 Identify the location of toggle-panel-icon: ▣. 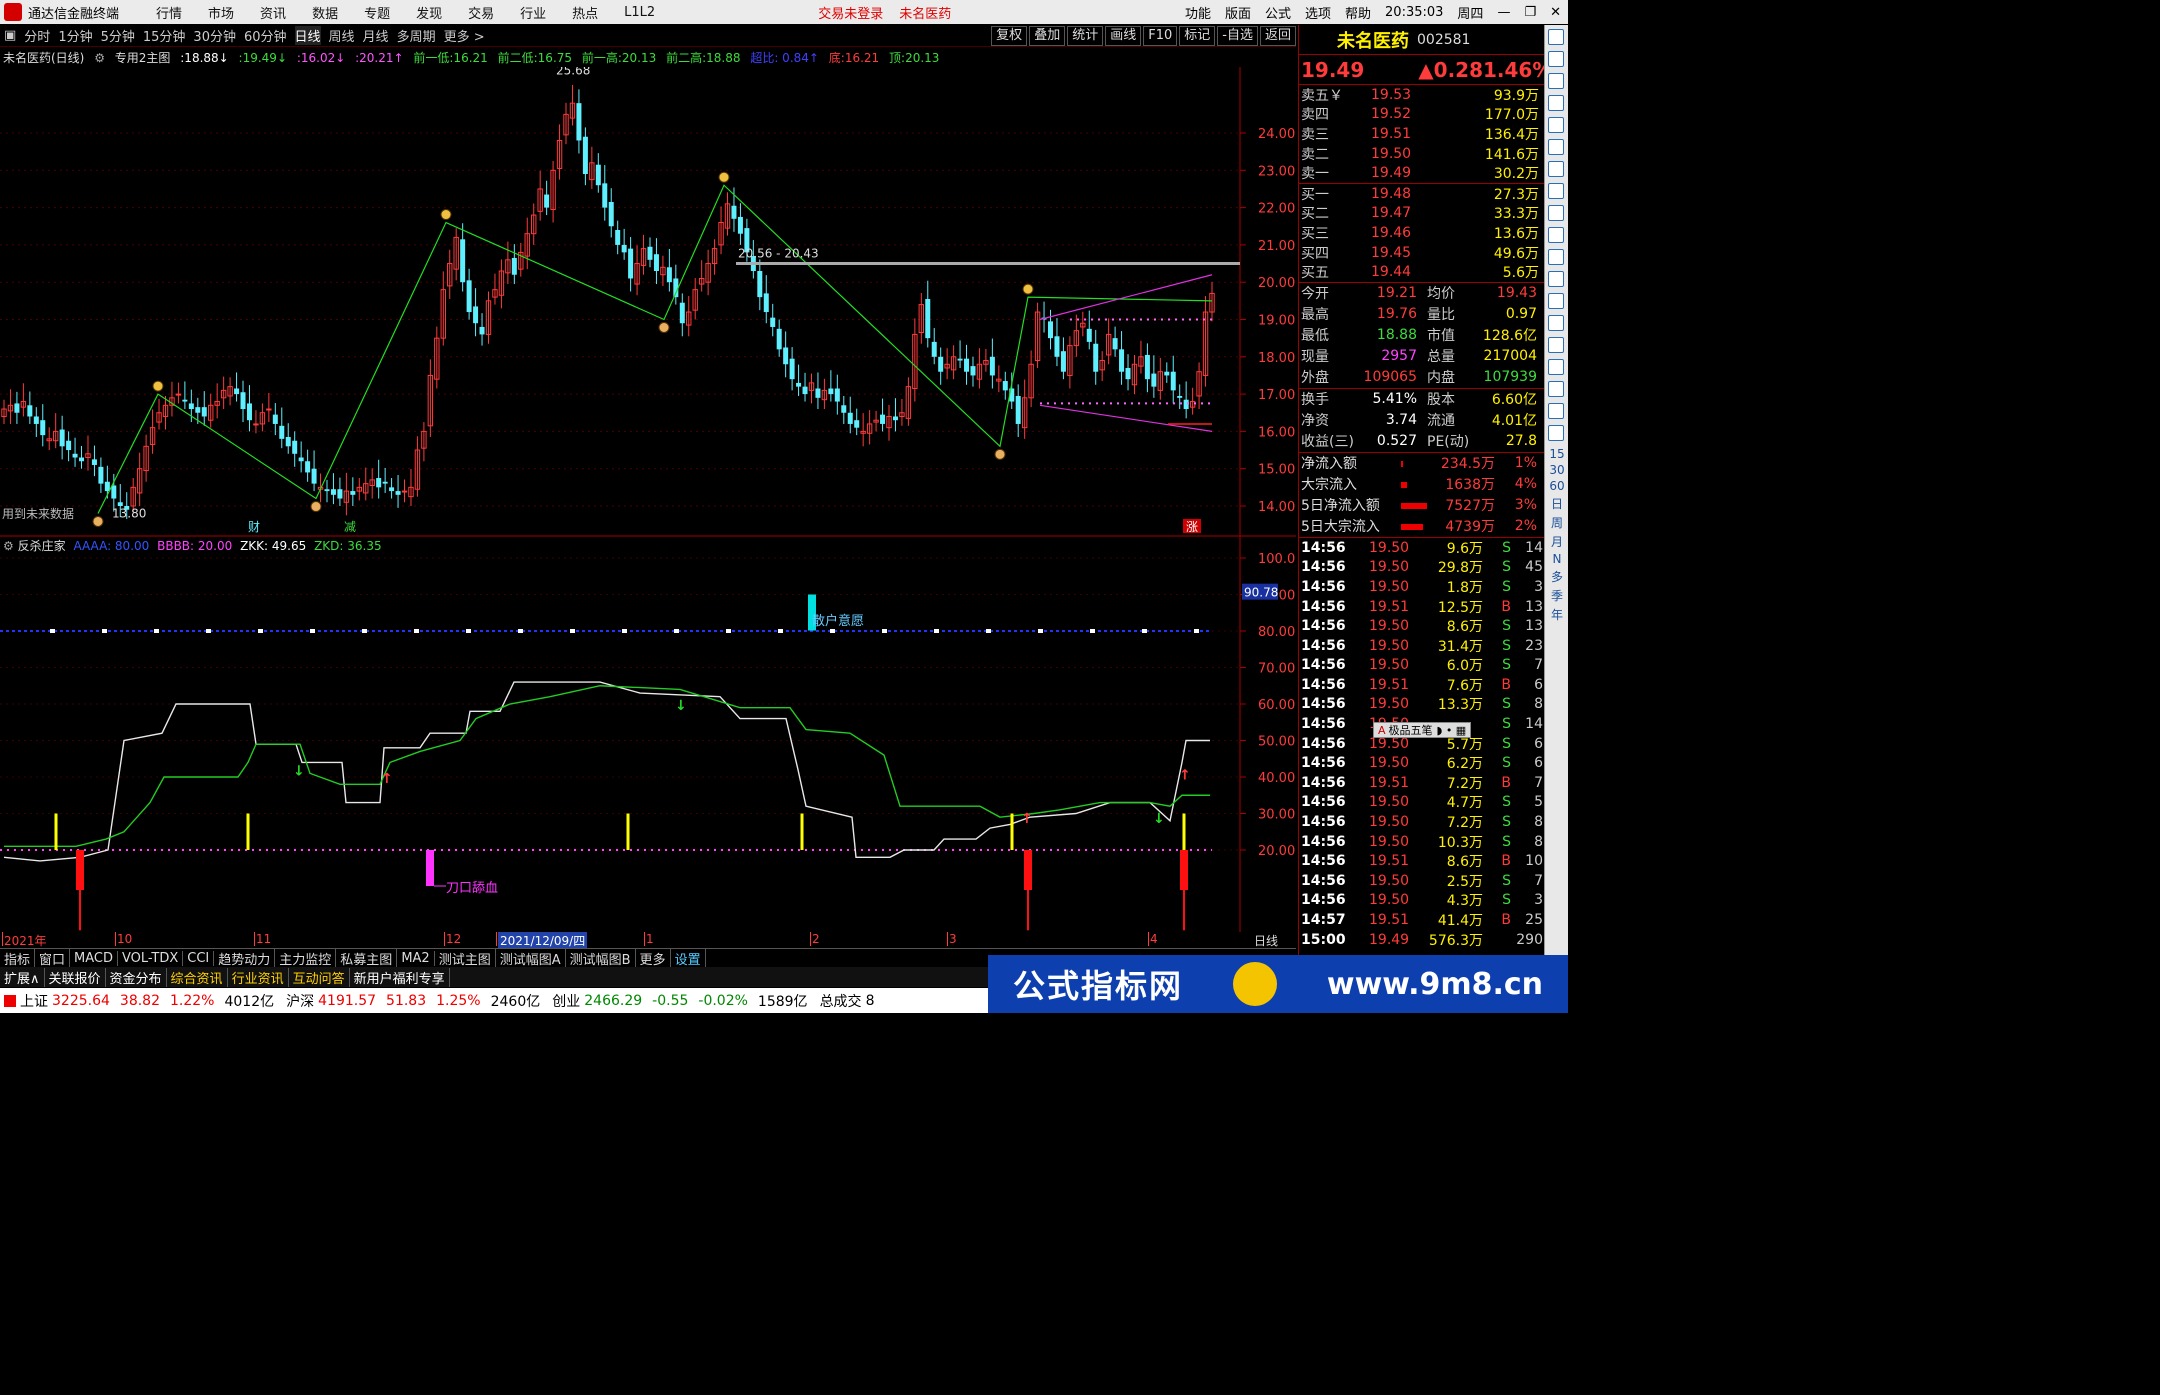
(10, 35).